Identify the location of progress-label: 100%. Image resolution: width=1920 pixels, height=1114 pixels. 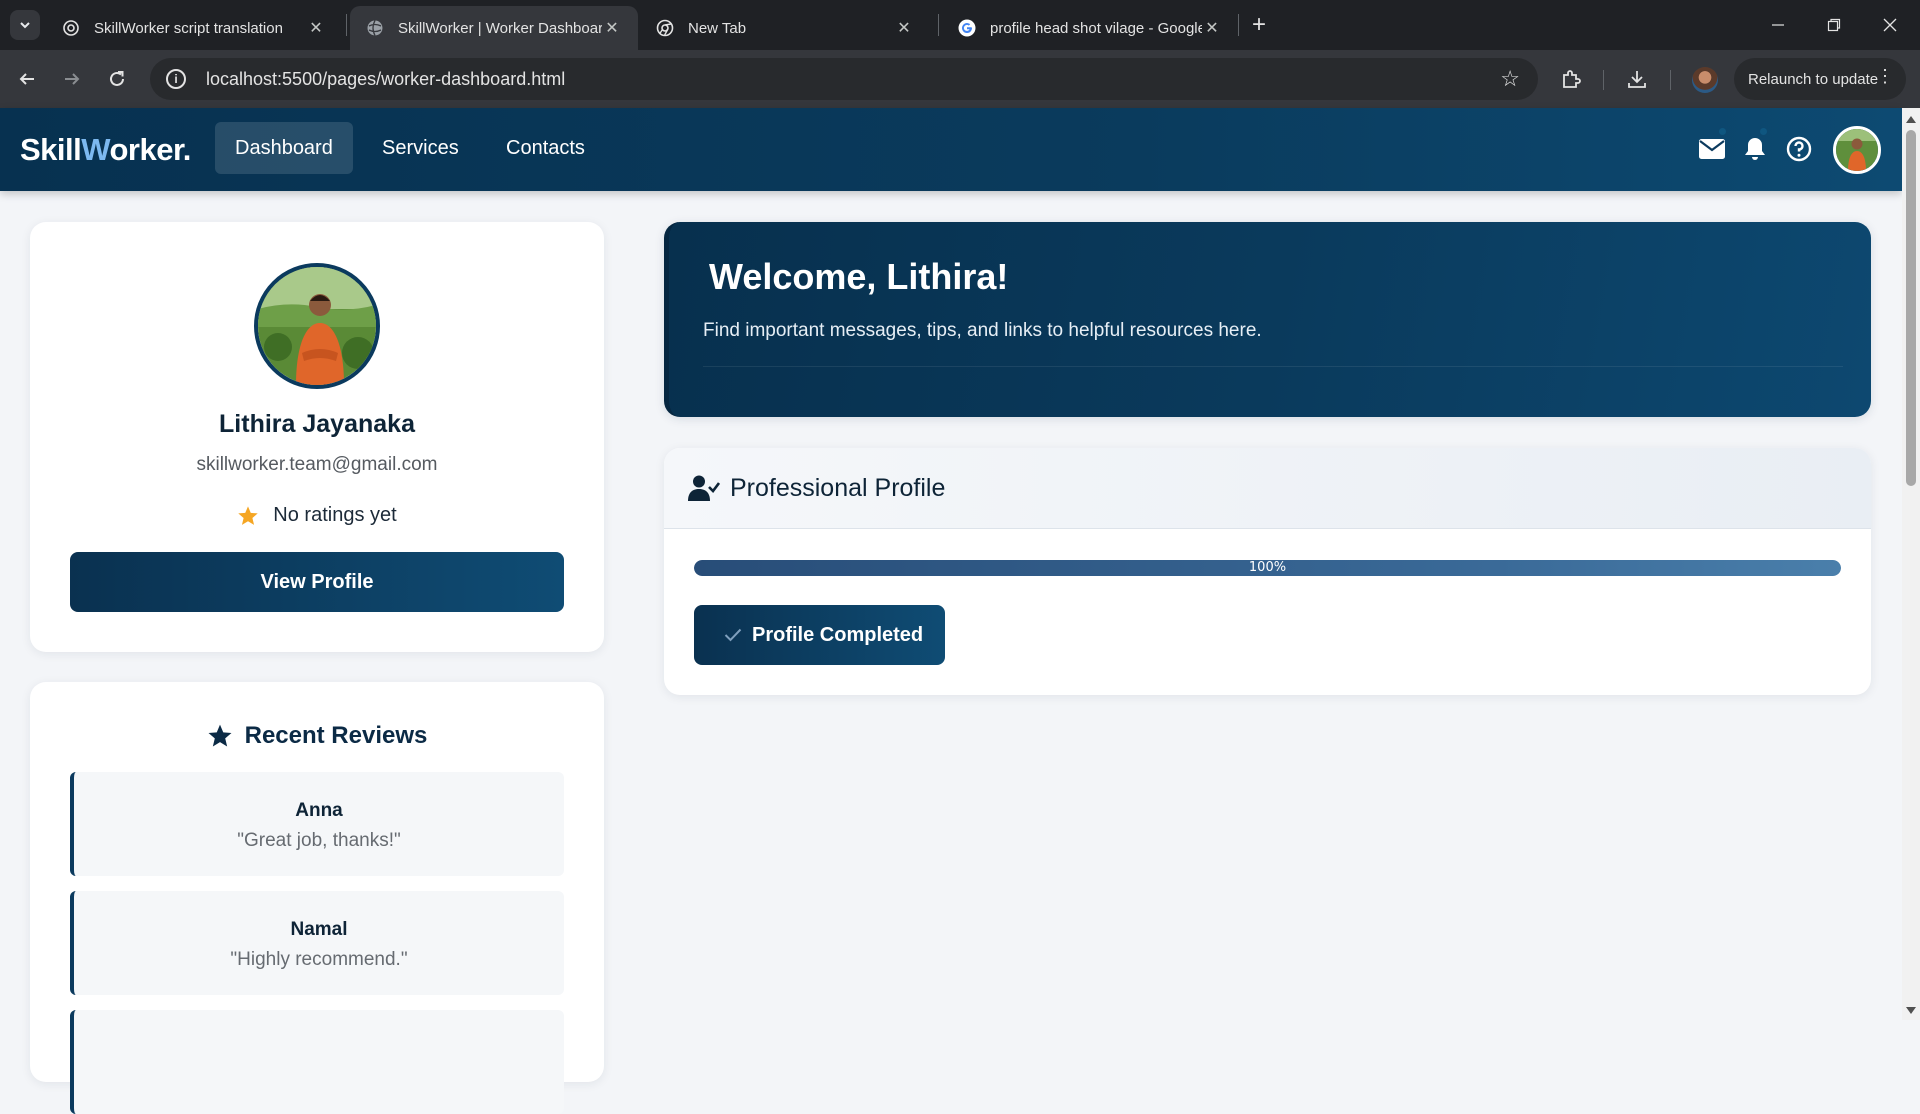
(1267, 567).